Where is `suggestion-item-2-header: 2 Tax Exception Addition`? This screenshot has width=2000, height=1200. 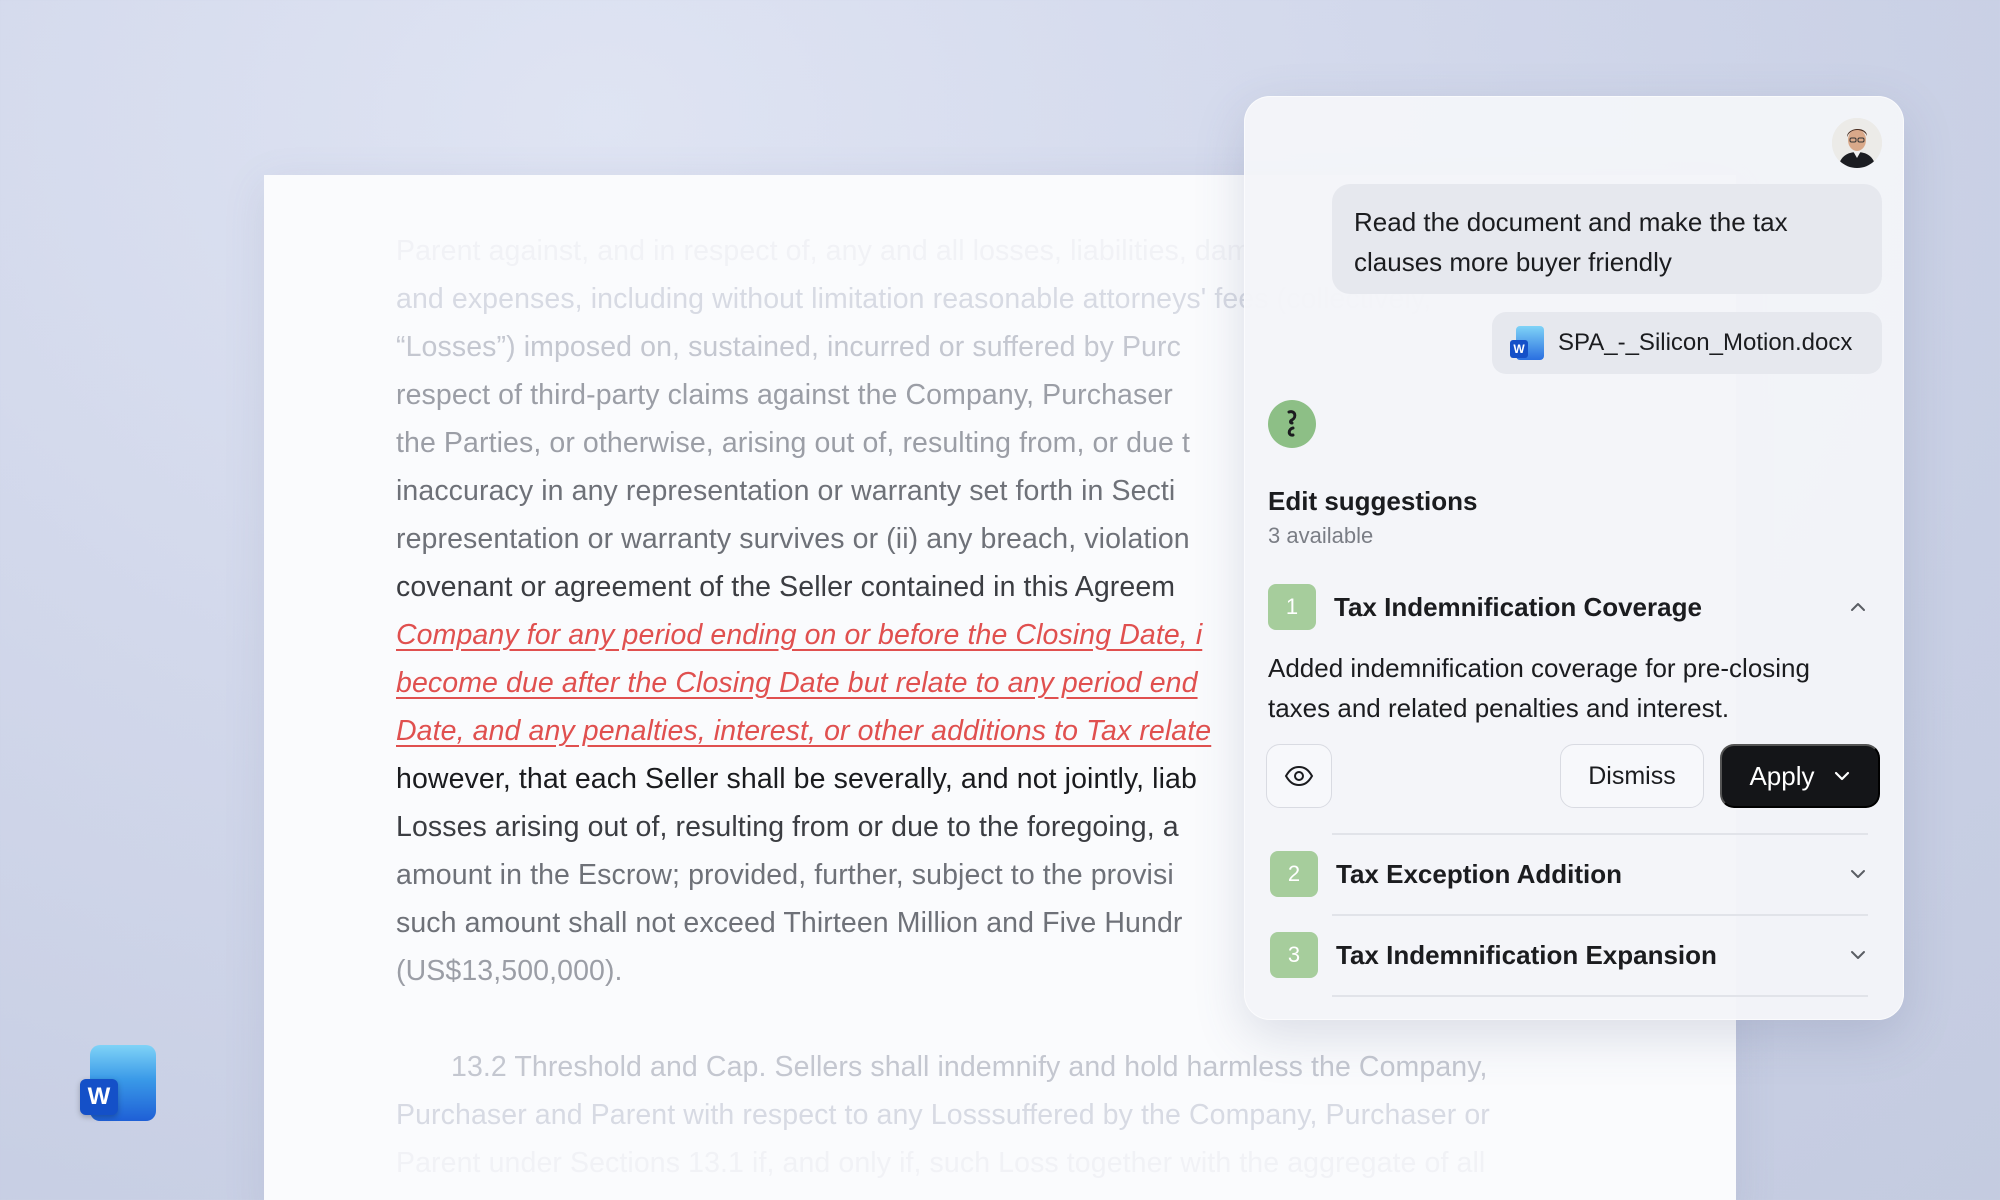
suggestion-item-2-header: 2 Tax Exception Addition is located at coordinates (1576, 874).